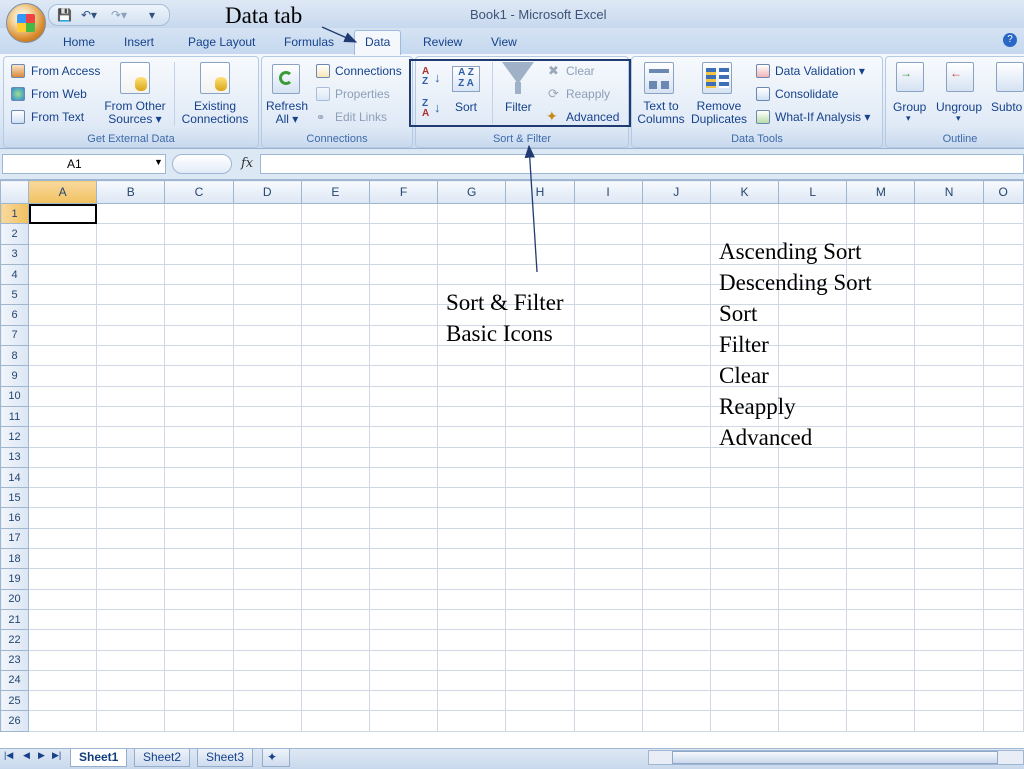 The width and height of the screenshot is (1024, 769). What do you see at coordinates (835, 757) in the screenshot?
I see `scrollbar-thumb` at bounding box center [835, 757].